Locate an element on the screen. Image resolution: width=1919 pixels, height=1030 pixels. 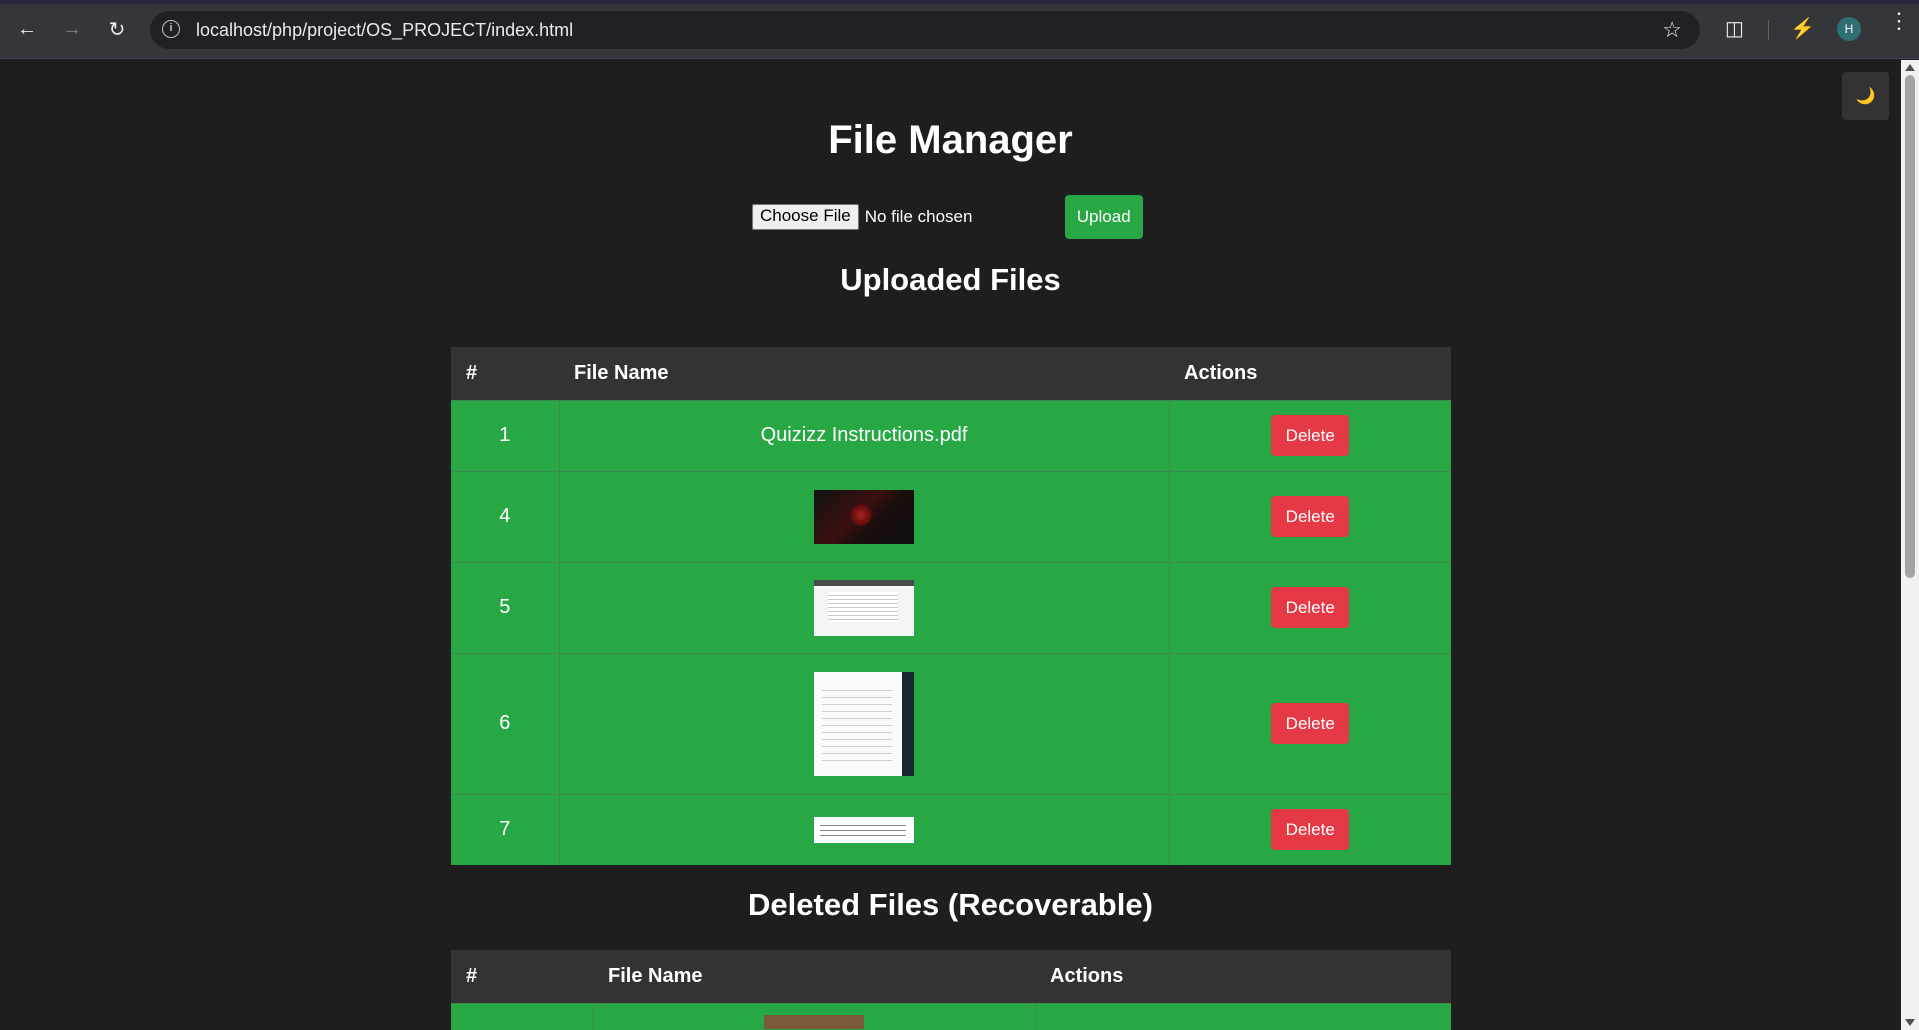
row-number is located at coordinates (522, 1016).